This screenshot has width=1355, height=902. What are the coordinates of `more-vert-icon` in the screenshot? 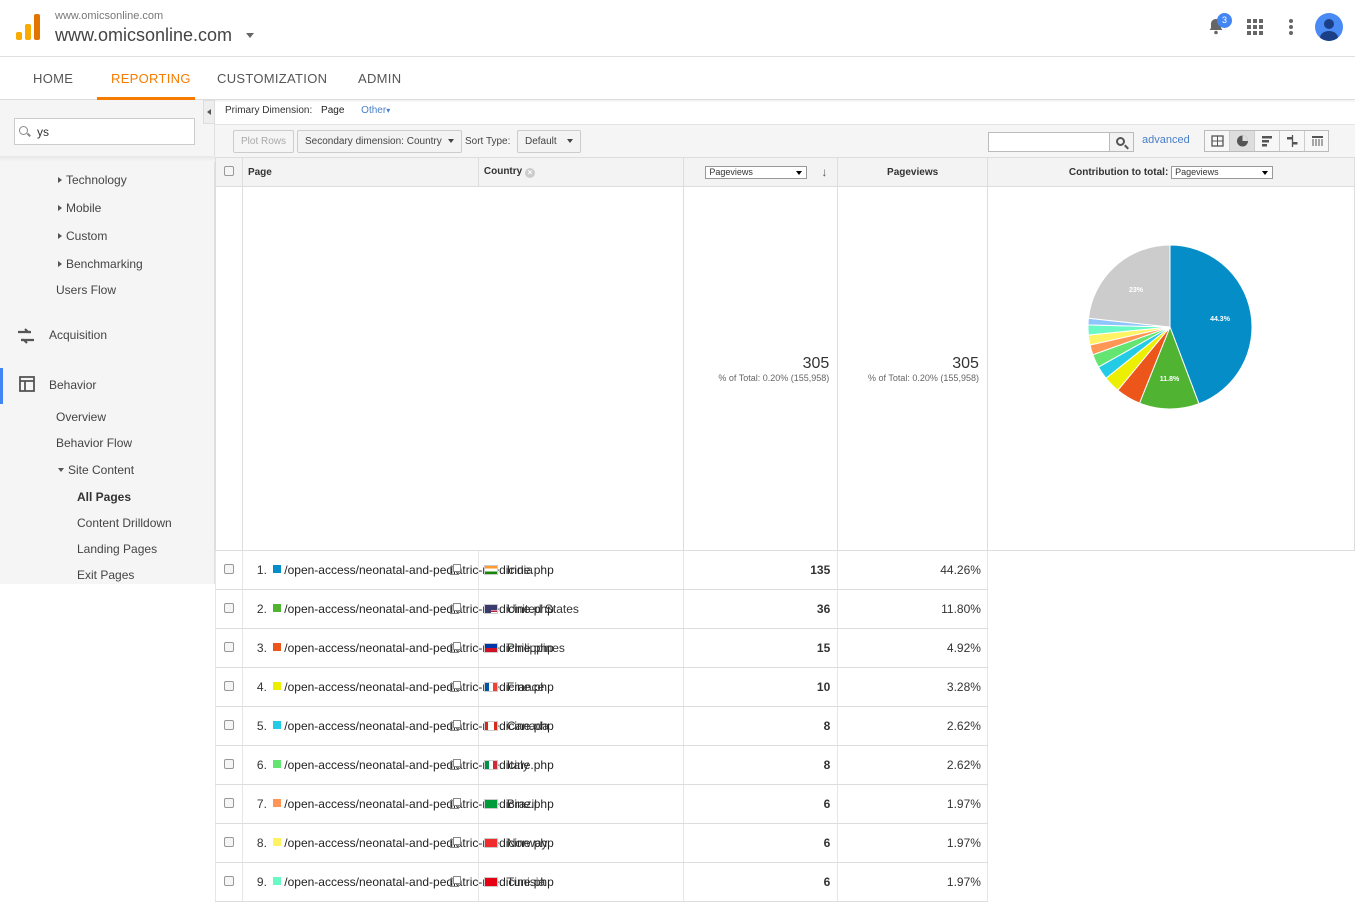 It's located at (1291, 27).